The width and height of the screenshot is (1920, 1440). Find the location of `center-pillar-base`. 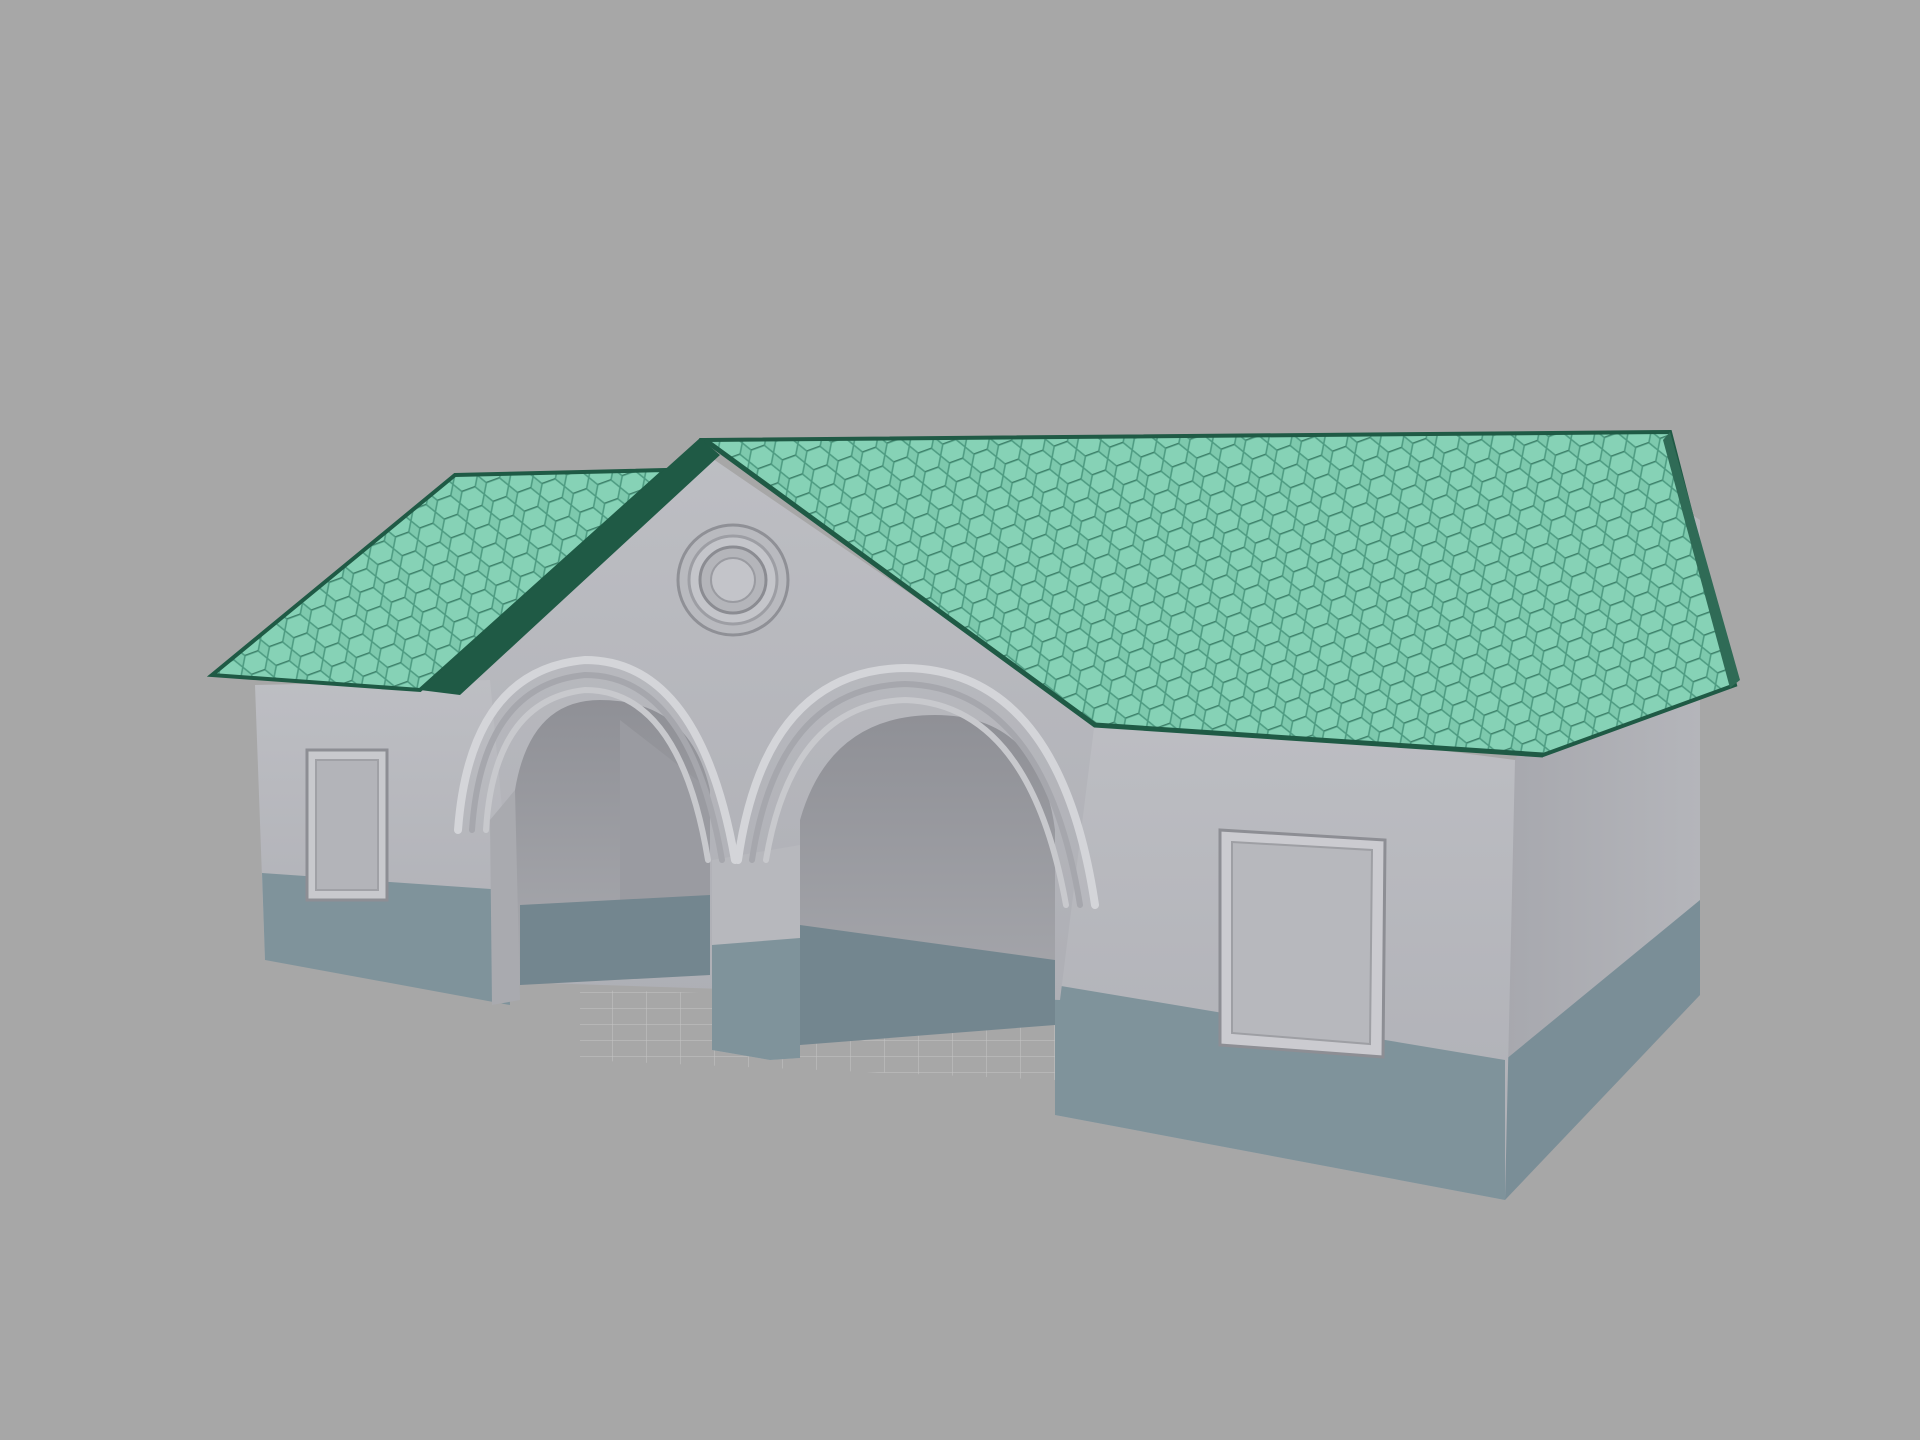

center-pillar-base is located at coordinates (756, 999).